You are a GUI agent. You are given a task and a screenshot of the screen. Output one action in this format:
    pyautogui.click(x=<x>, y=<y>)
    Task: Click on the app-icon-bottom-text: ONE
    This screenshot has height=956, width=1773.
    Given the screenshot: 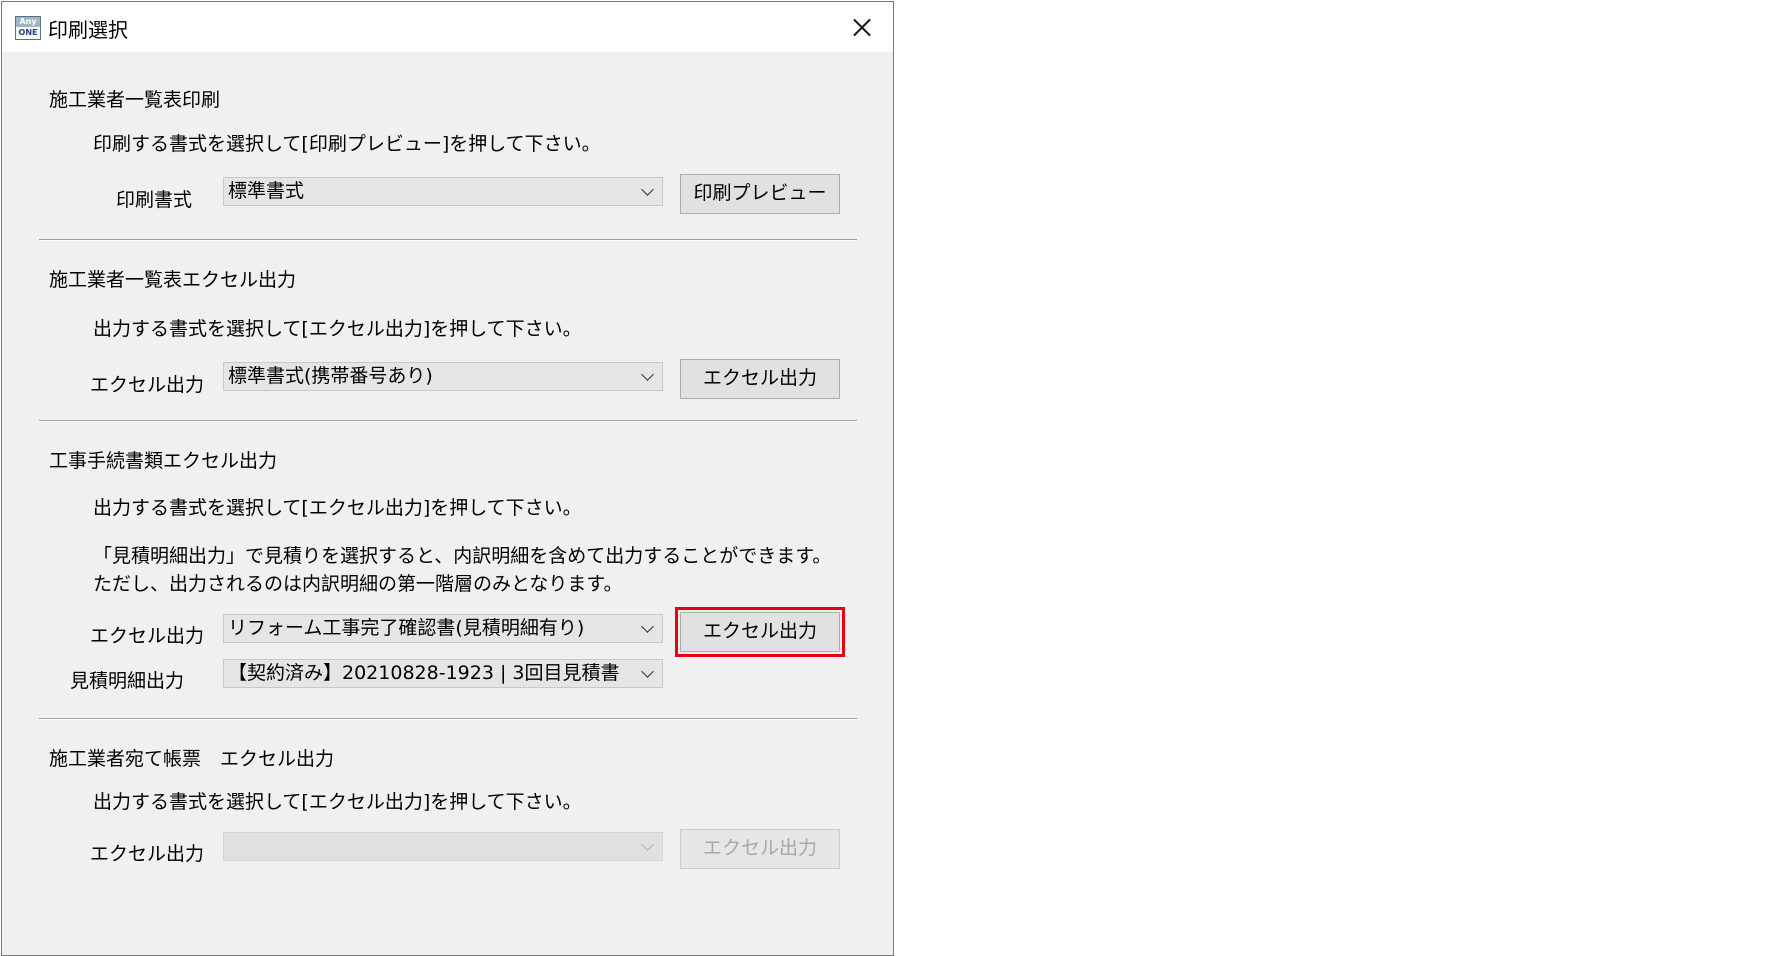 What is the action you would take?
    pyautogui.click(x=28, y=32)
    